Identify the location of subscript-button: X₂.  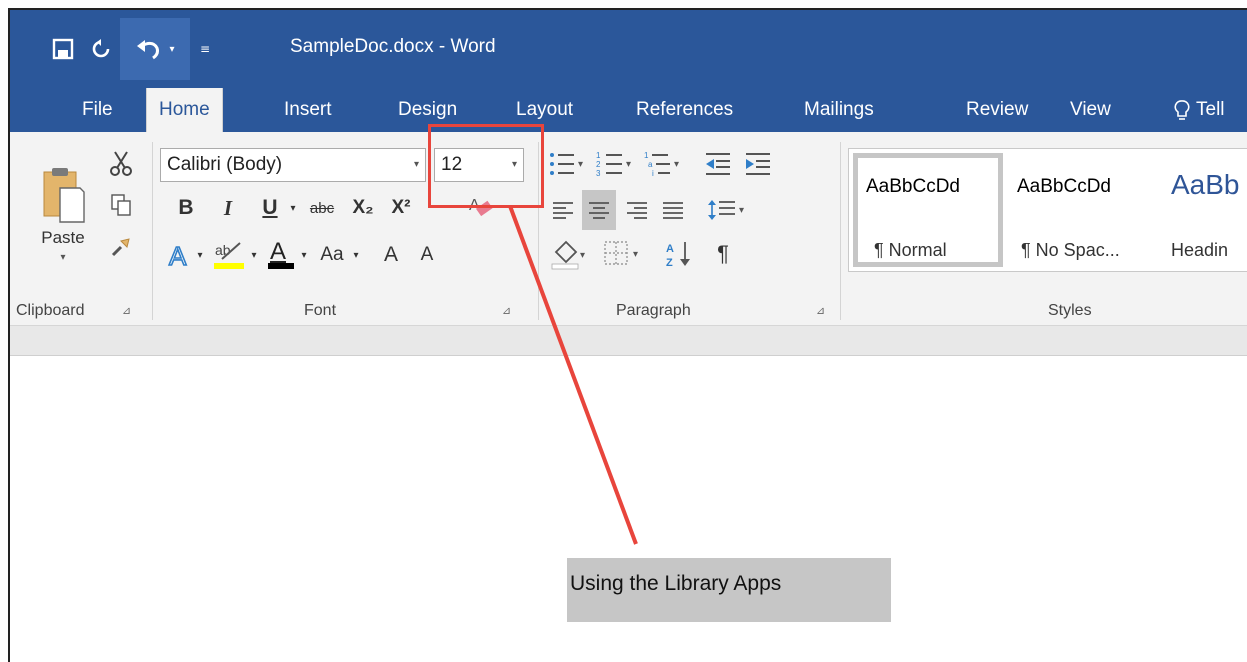
(363, 208).